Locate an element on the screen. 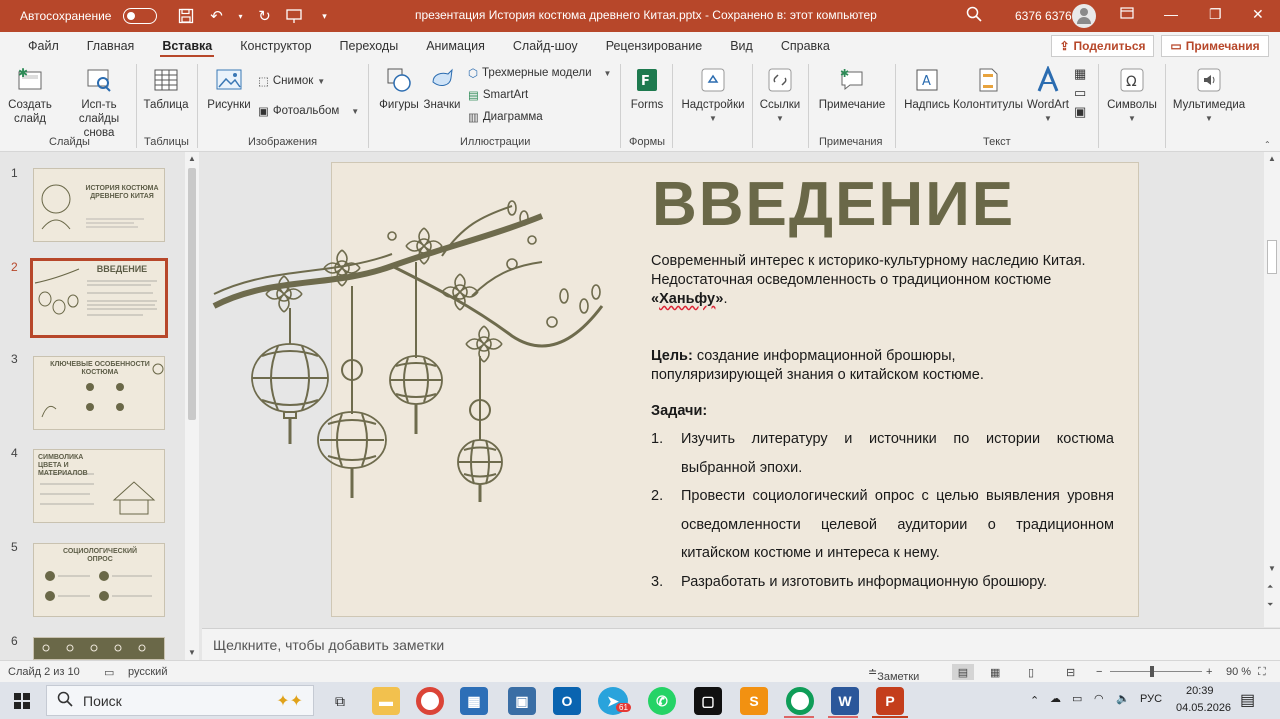 The height and width of the screenshot is (719, 1280). slide-thumbnail-3: КЛЮЧЕВЫЕ ОСОБЕННОСТИ КОСТЮМА is located at coordinates (99, 393).